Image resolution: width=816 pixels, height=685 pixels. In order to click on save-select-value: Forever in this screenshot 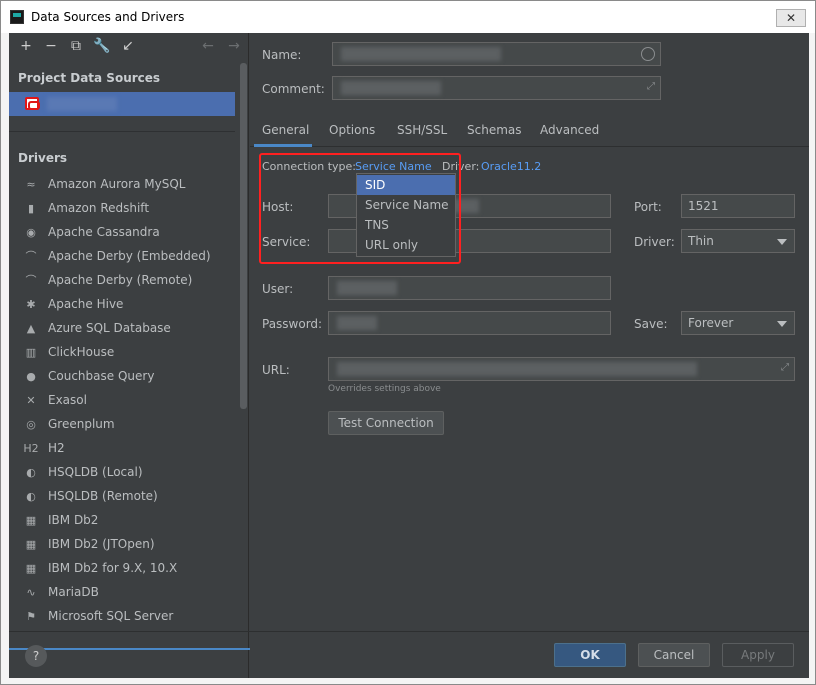, I will do `click(711, 323)`.